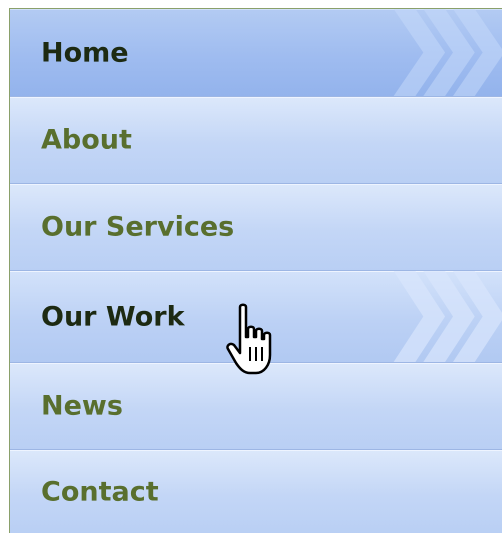  What do you see at coordinates (100, 492) in the screenshot?
I see `menu-item-label: Contact` at bounding box center [100, 492].